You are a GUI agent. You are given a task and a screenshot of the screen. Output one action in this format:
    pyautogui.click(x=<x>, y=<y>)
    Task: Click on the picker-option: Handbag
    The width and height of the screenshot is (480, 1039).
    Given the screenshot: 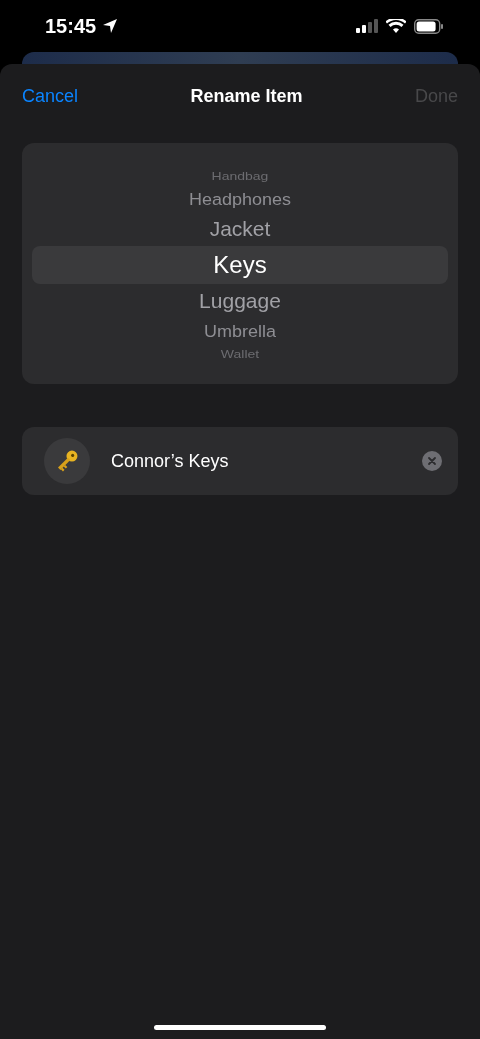 What is the action you would take?
    pyautogui.click(x=240, y=176)
    